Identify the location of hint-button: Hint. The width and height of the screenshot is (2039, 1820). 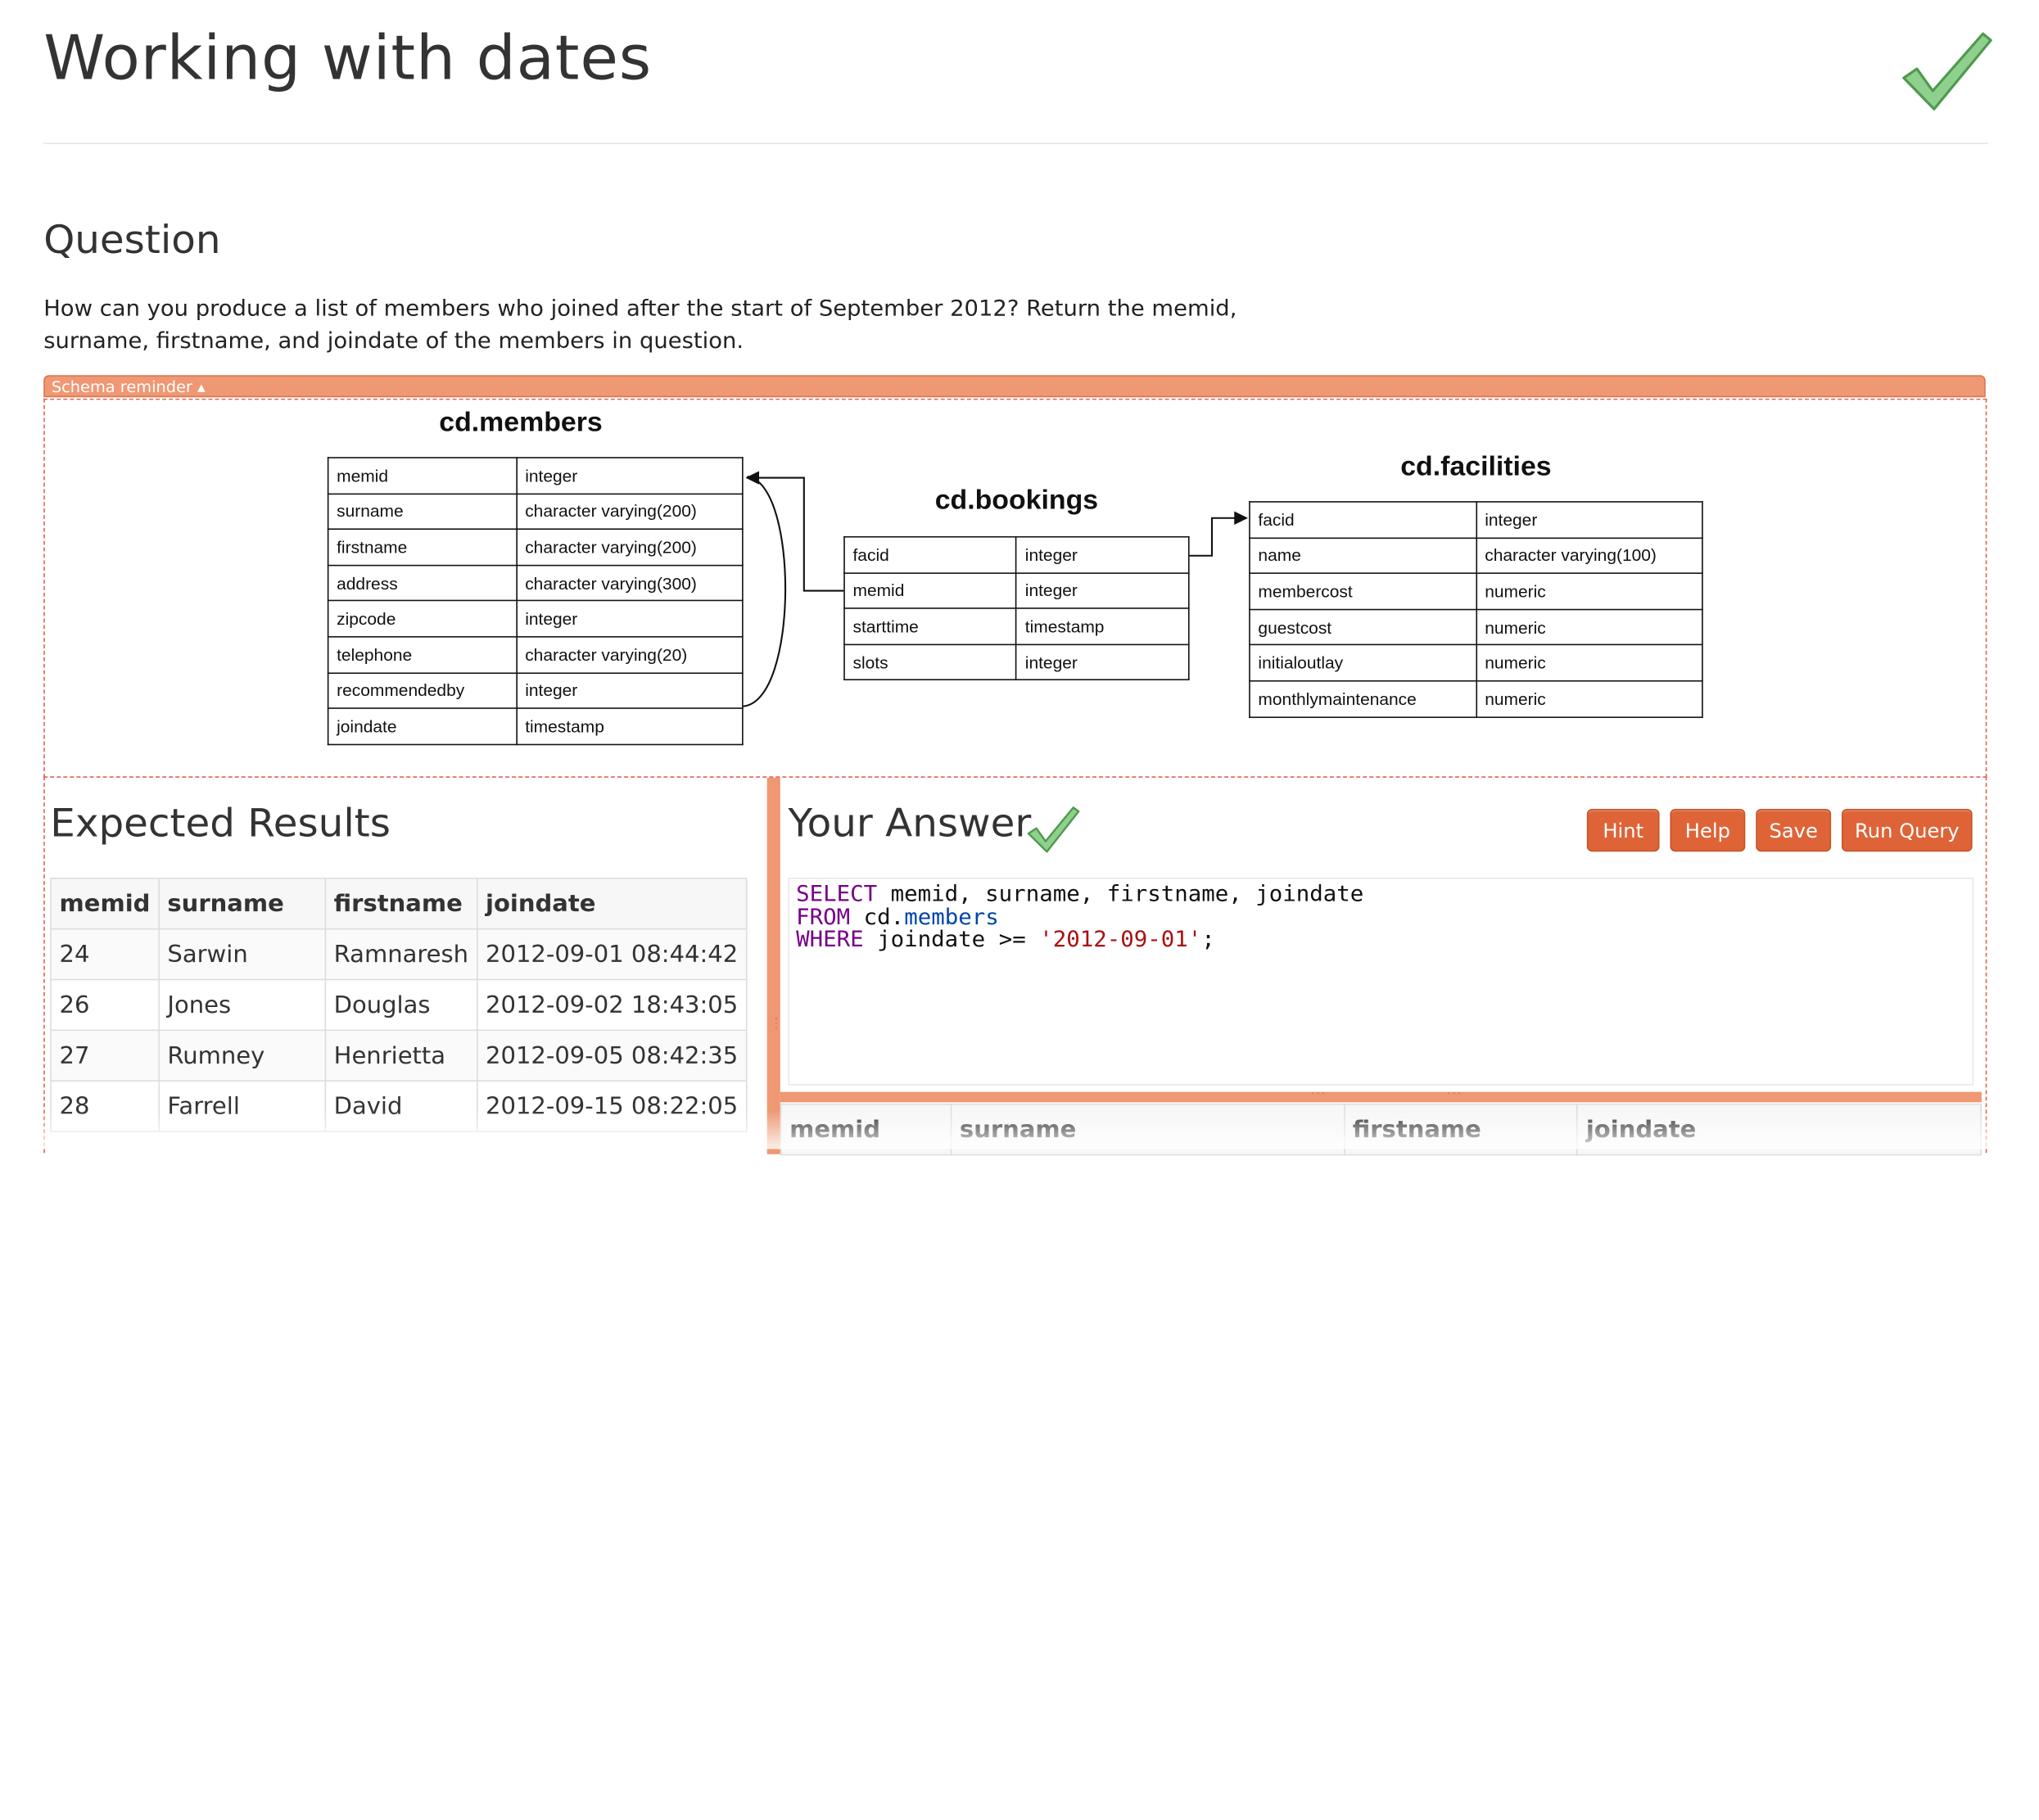
(1623, 830).